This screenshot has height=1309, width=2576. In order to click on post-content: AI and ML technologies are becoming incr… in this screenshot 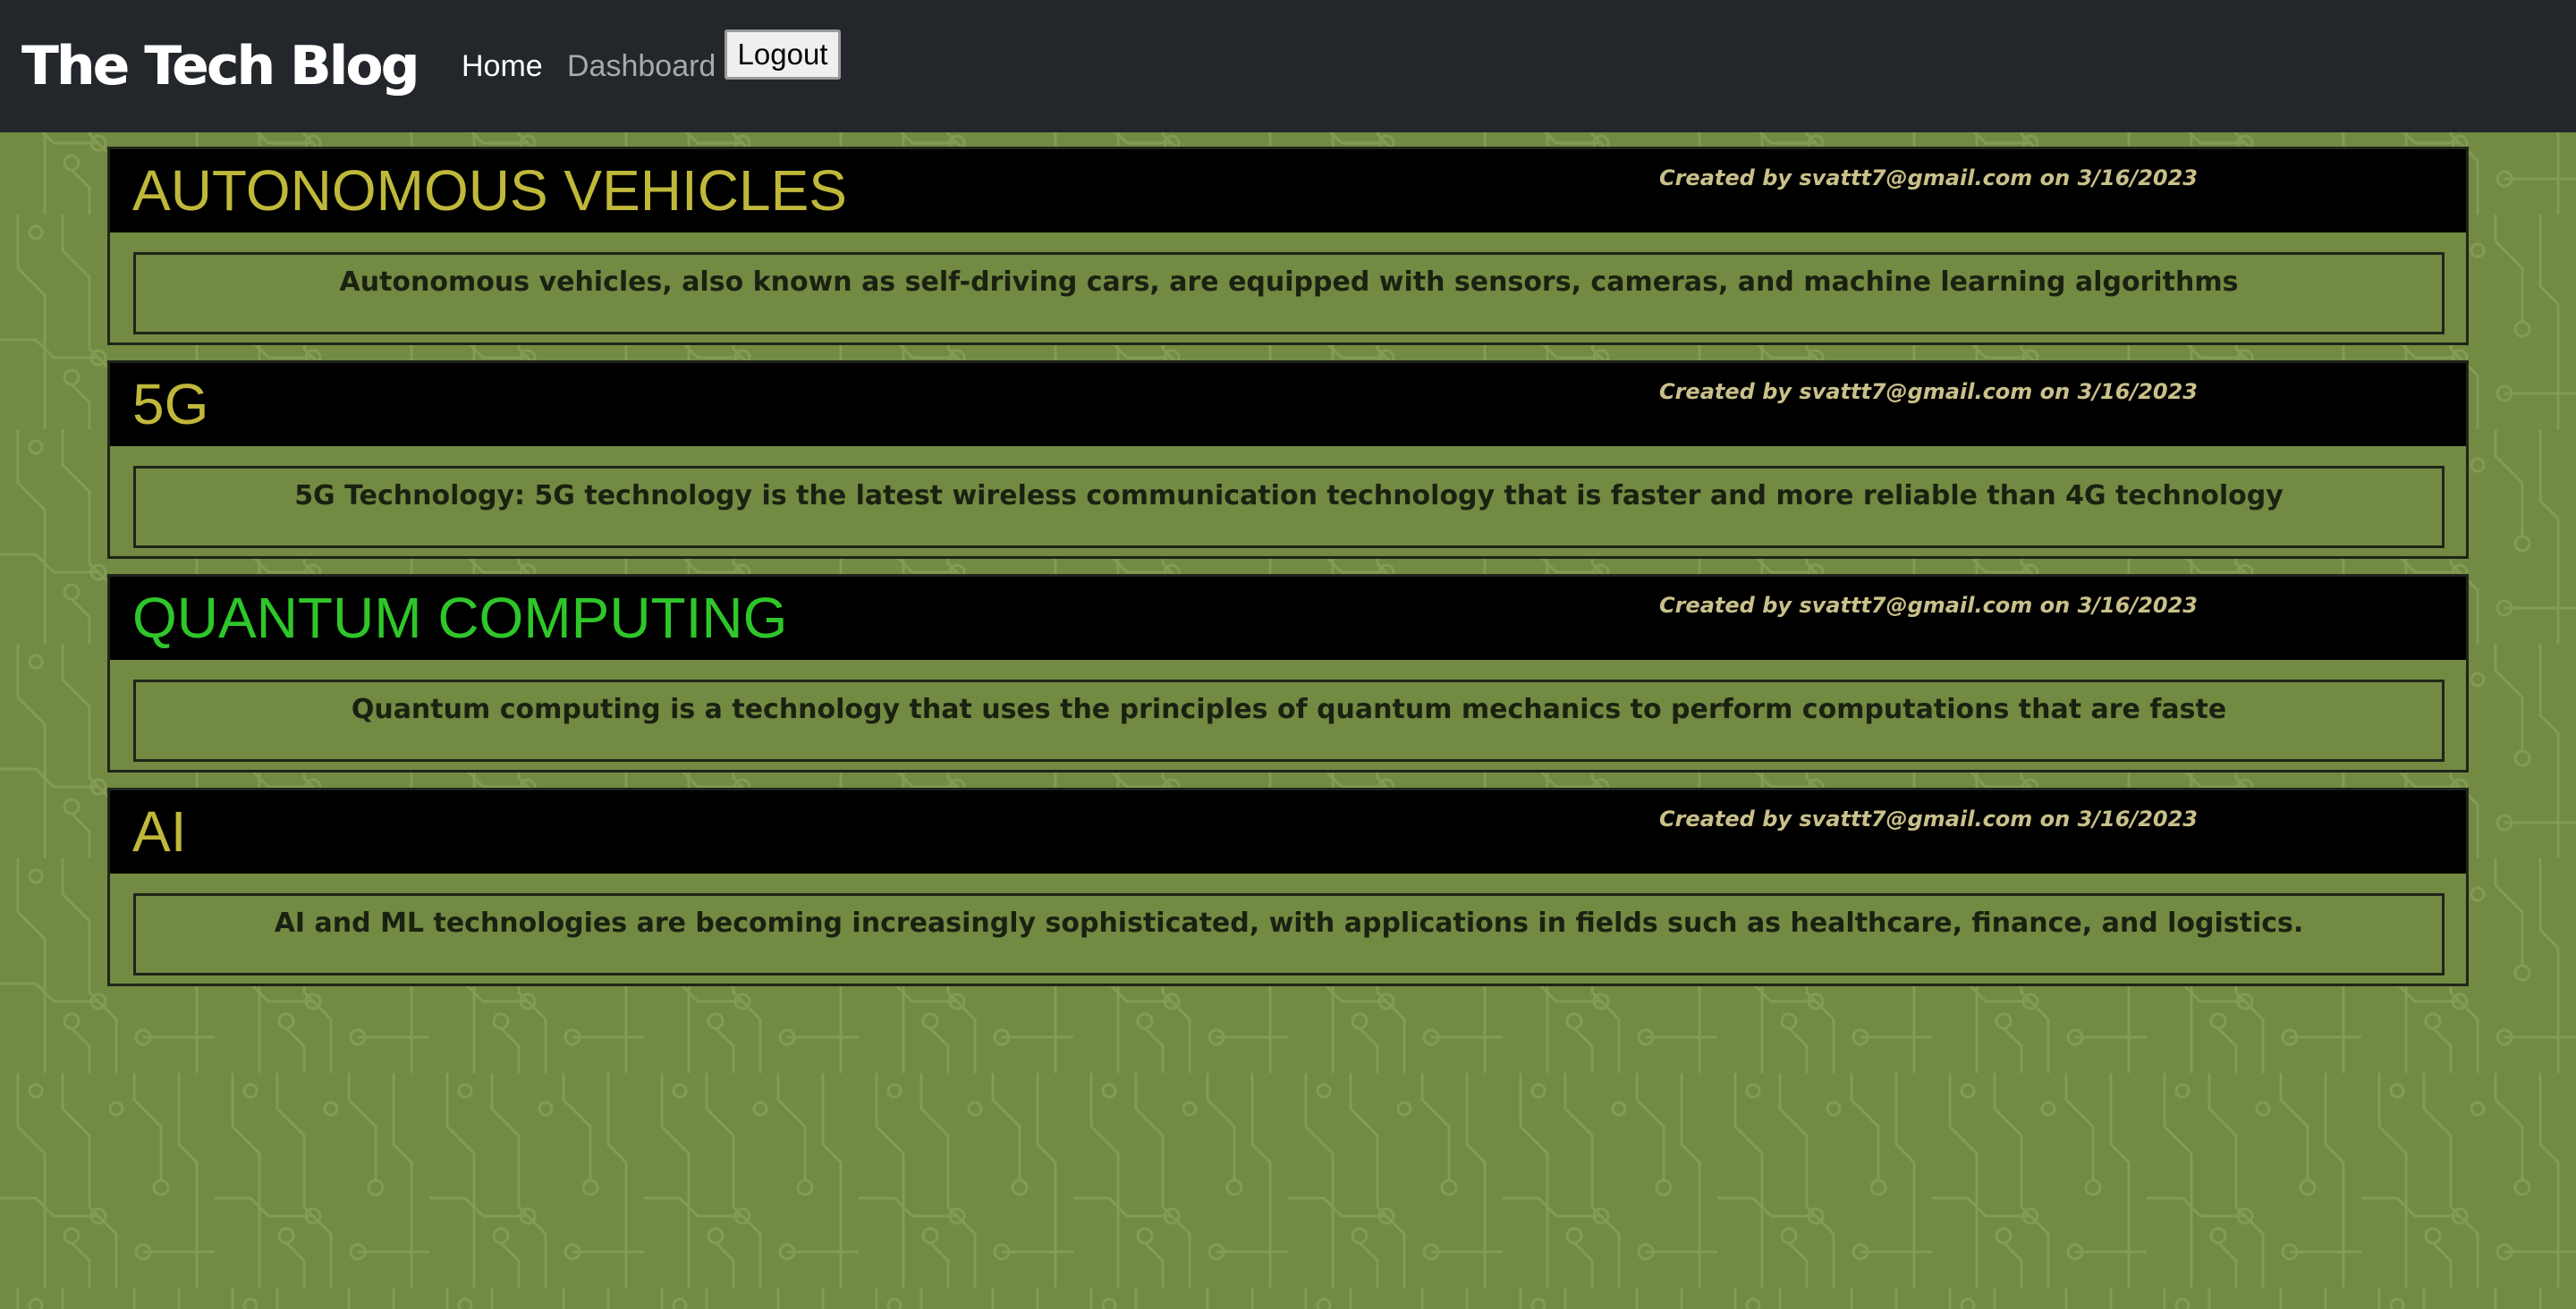, I will do `click(1289, 923)`.